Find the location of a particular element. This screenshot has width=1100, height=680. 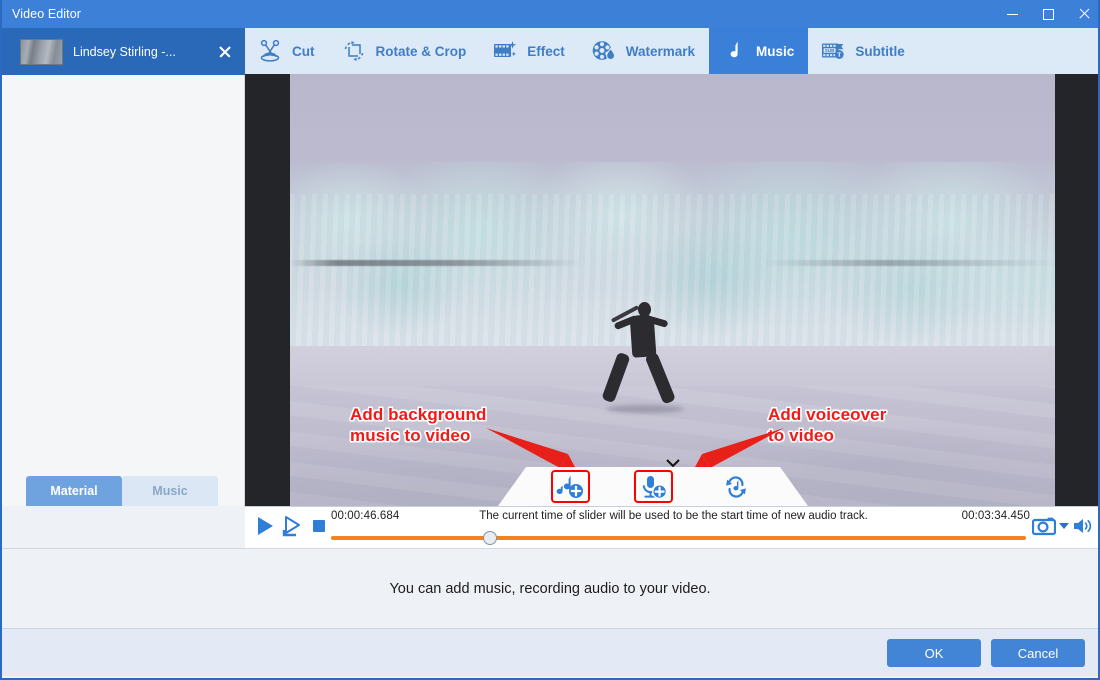

music-note-plus-icon is located at coordinates (569, 486).